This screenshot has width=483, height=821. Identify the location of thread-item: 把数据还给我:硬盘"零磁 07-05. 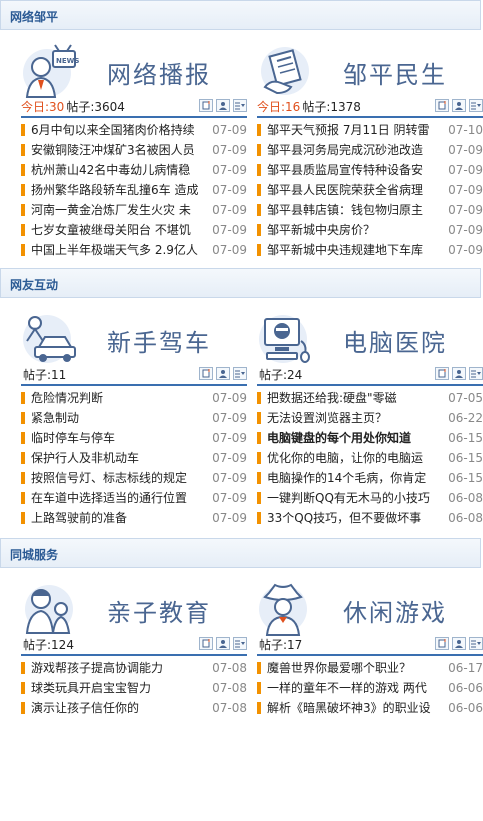
(370, 398).